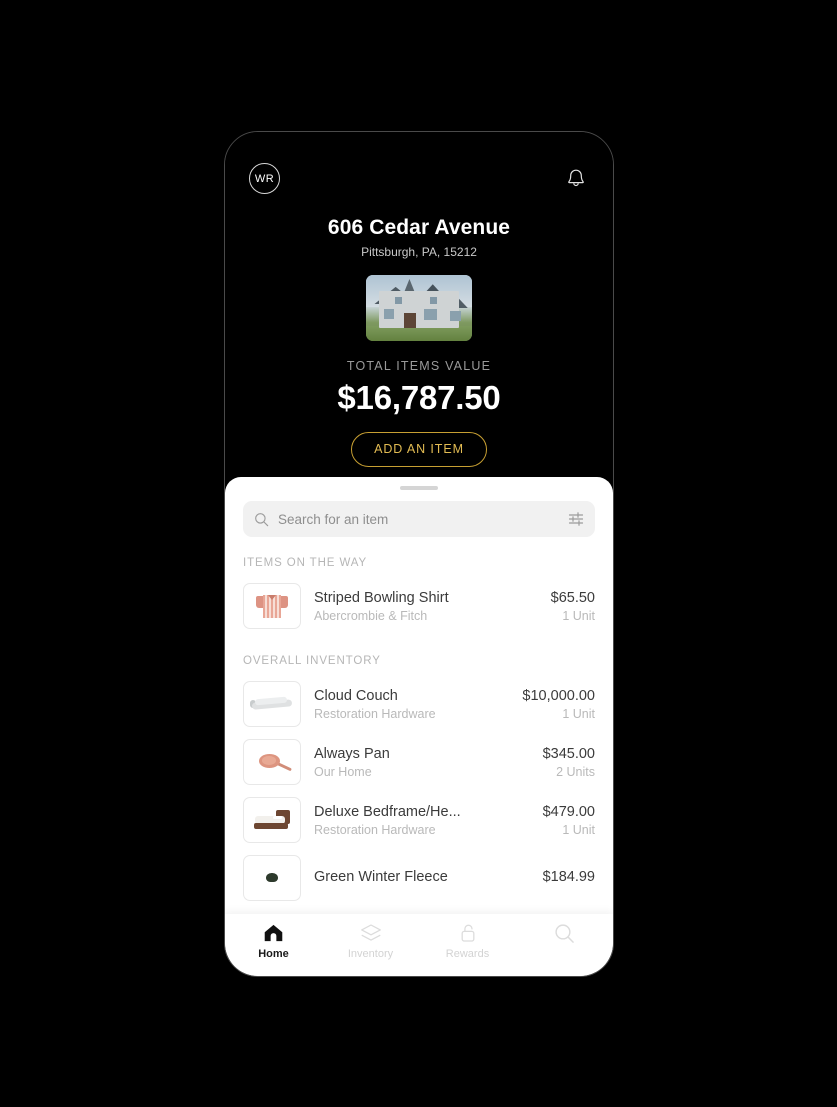 The image size is (837, 1107). What do you see at coordinates (352, 753) in the screenshot?
I see `item-name: Always Pan` at bounding box center [352, 753].